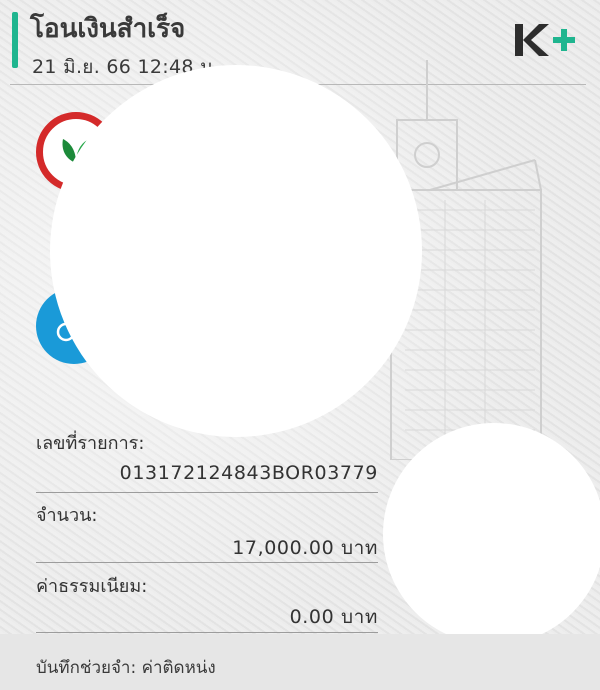 This screenshot has height=690, width=600. I want to click on redaction-circle, so click(491, 534).